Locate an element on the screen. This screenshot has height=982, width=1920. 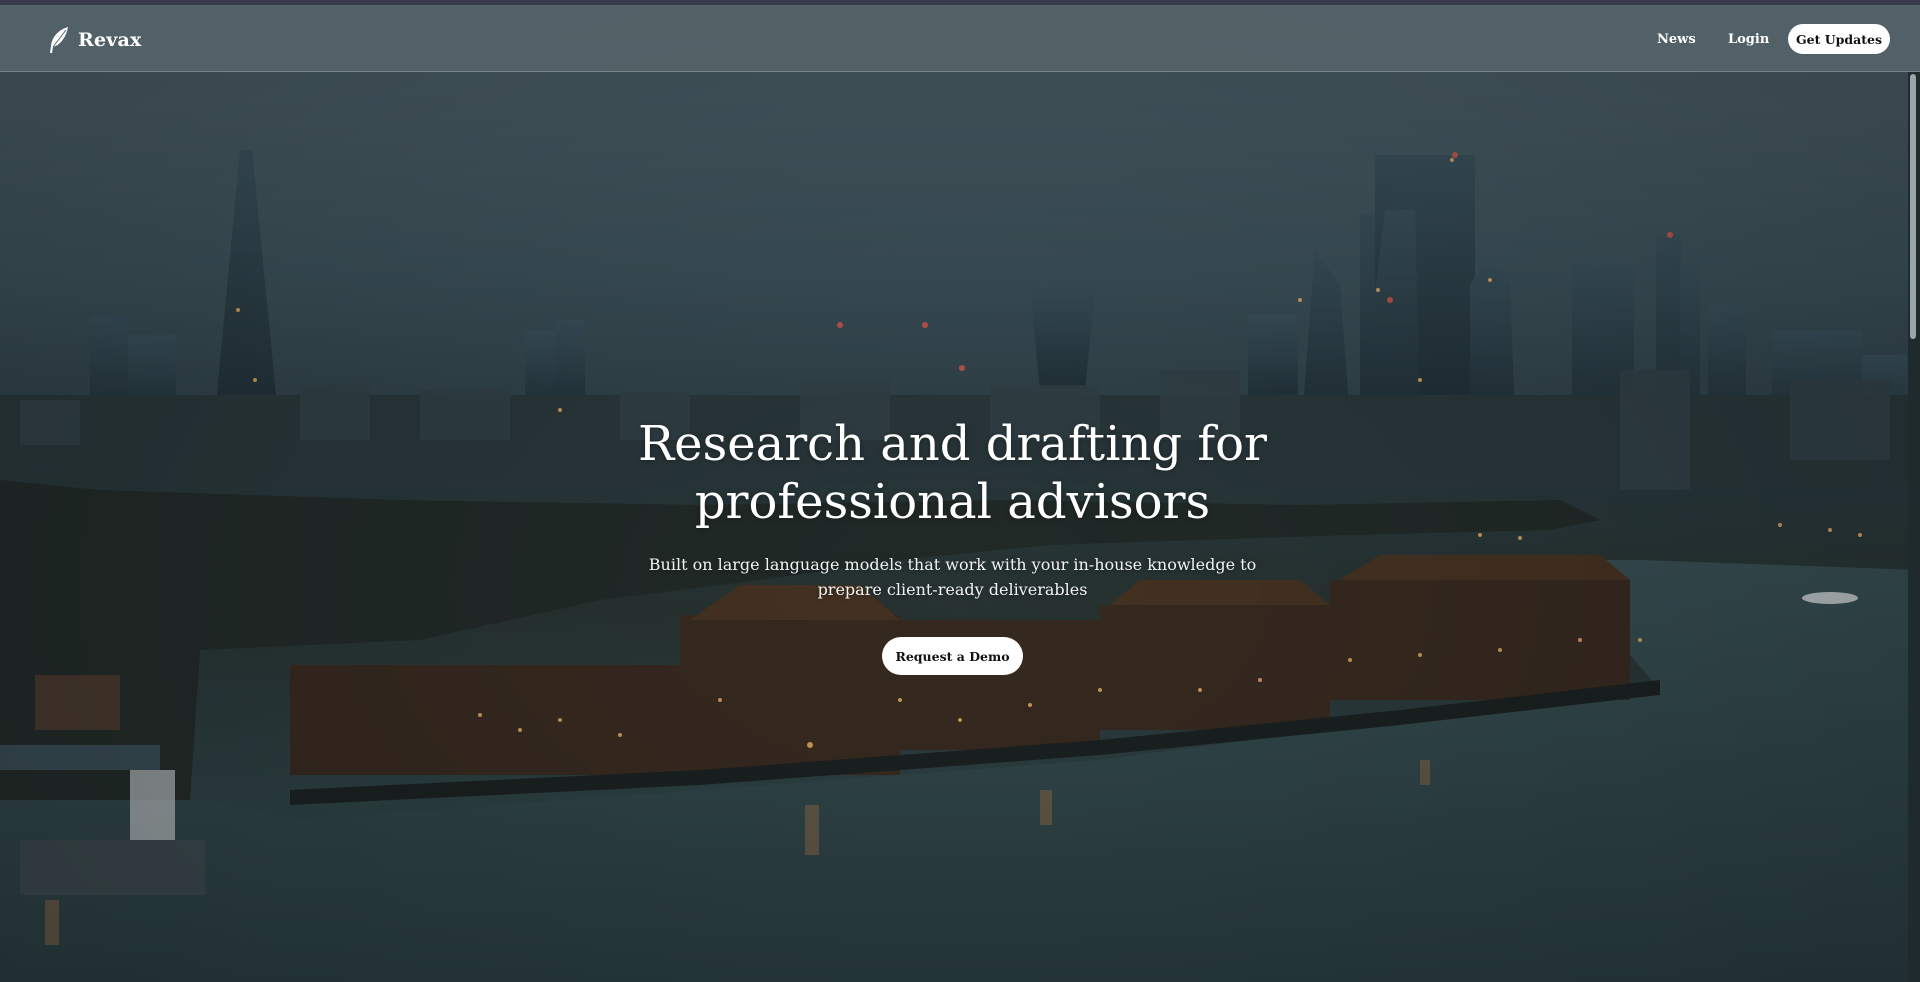
brand-name: Revax is located at coordinates (110, 40).